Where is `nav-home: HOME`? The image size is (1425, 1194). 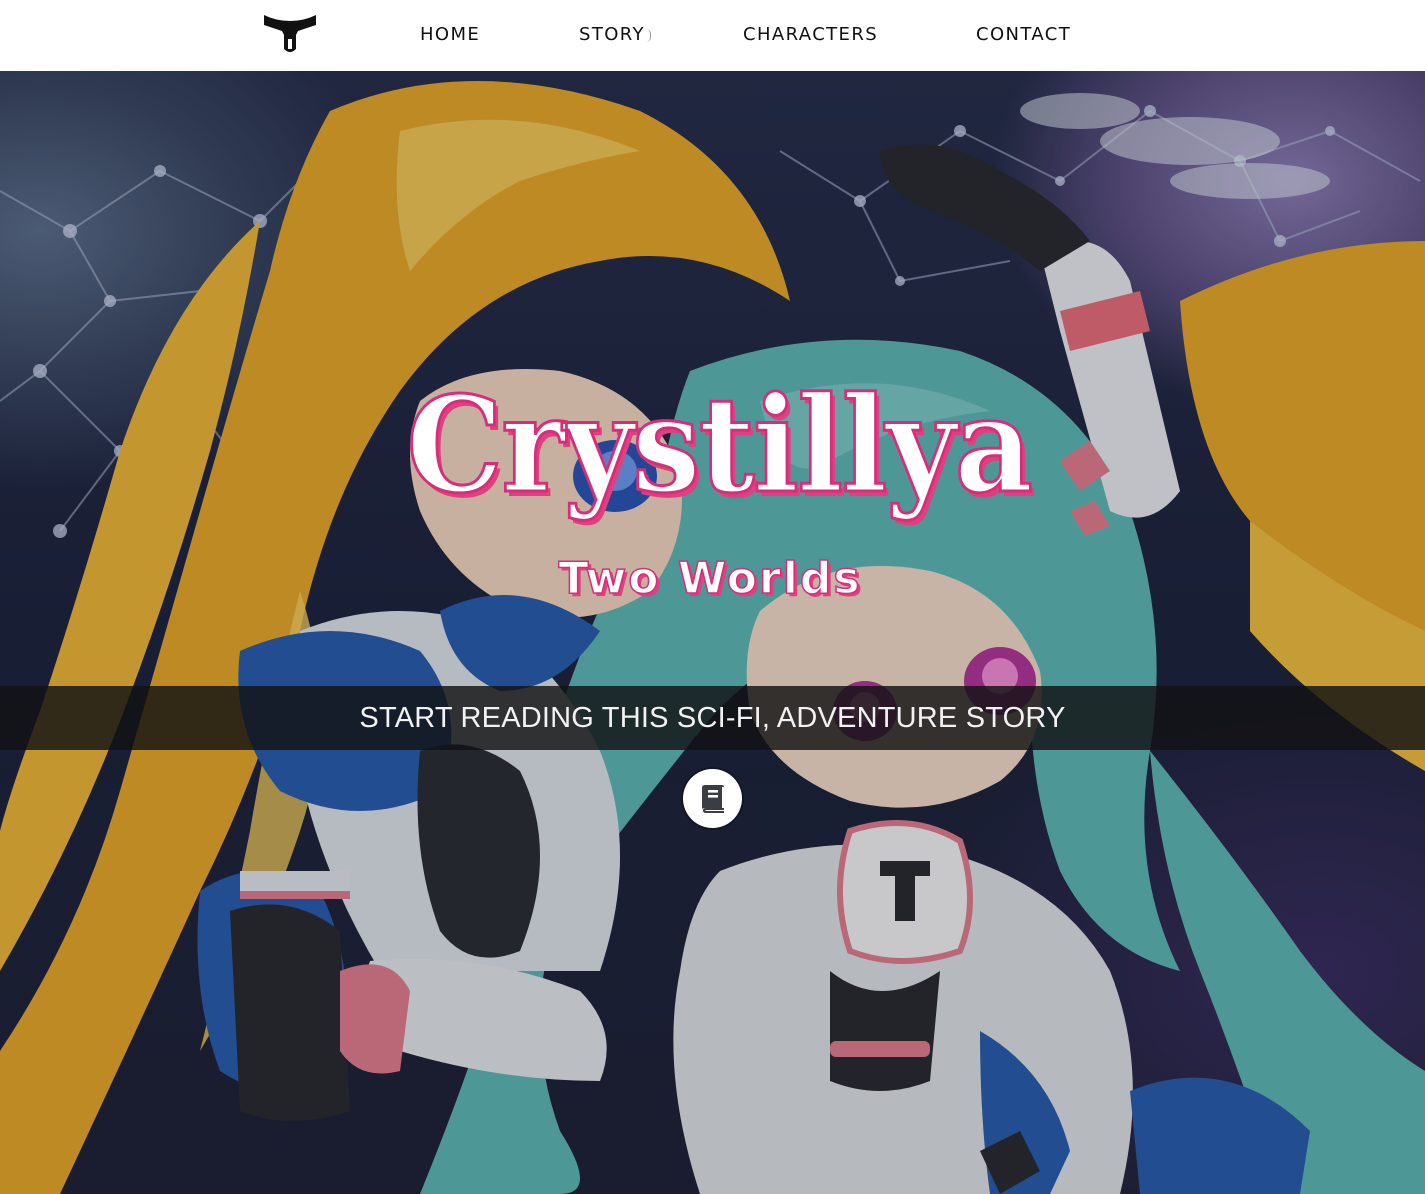 nav-home: HOME is located at coordinates (450, 34).